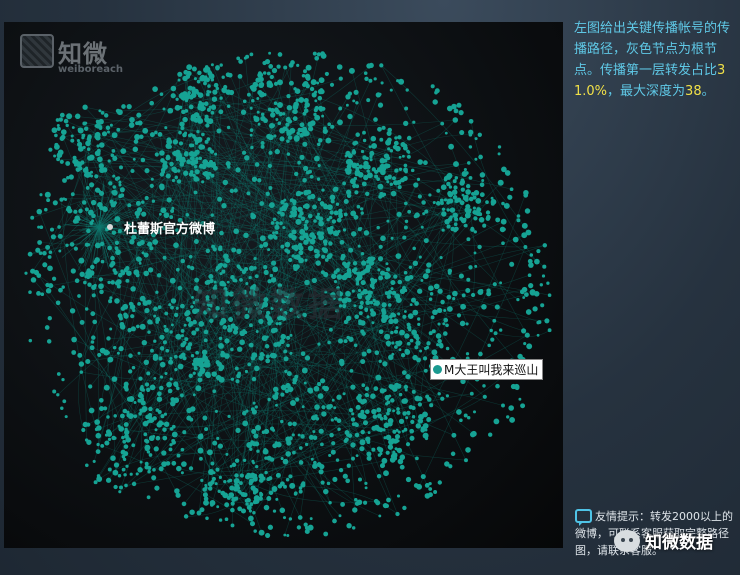 The width and height of the screenshot is (740, 575). What do you see at coordinates (679, 543) in the screenshot?
I see `brand-name: 知微数据` at bounding box center [679, 543].